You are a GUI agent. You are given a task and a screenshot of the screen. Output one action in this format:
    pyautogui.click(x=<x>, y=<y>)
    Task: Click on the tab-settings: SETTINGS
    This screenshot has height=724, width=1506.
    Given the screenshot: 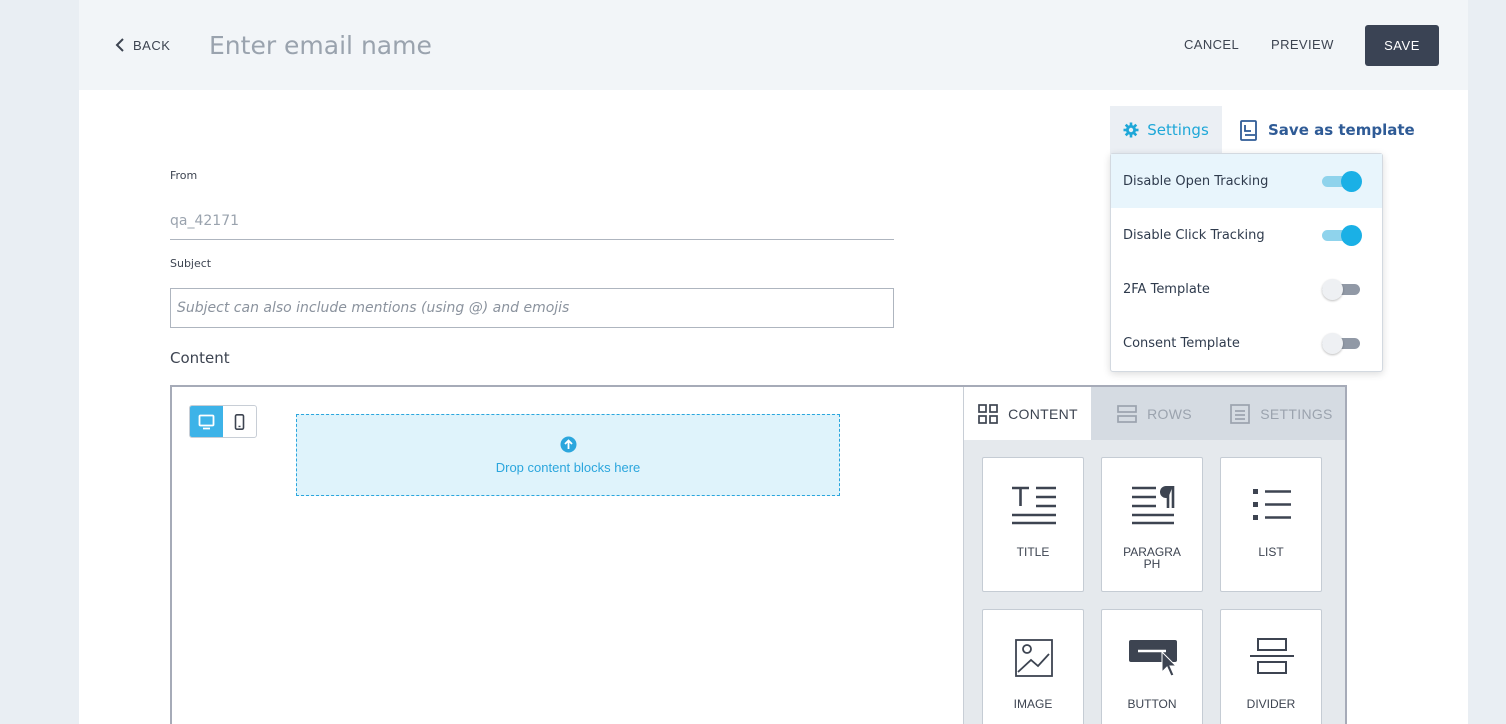 What is the action you would take?
    pyautogui.click(x=1281, y=413)
    